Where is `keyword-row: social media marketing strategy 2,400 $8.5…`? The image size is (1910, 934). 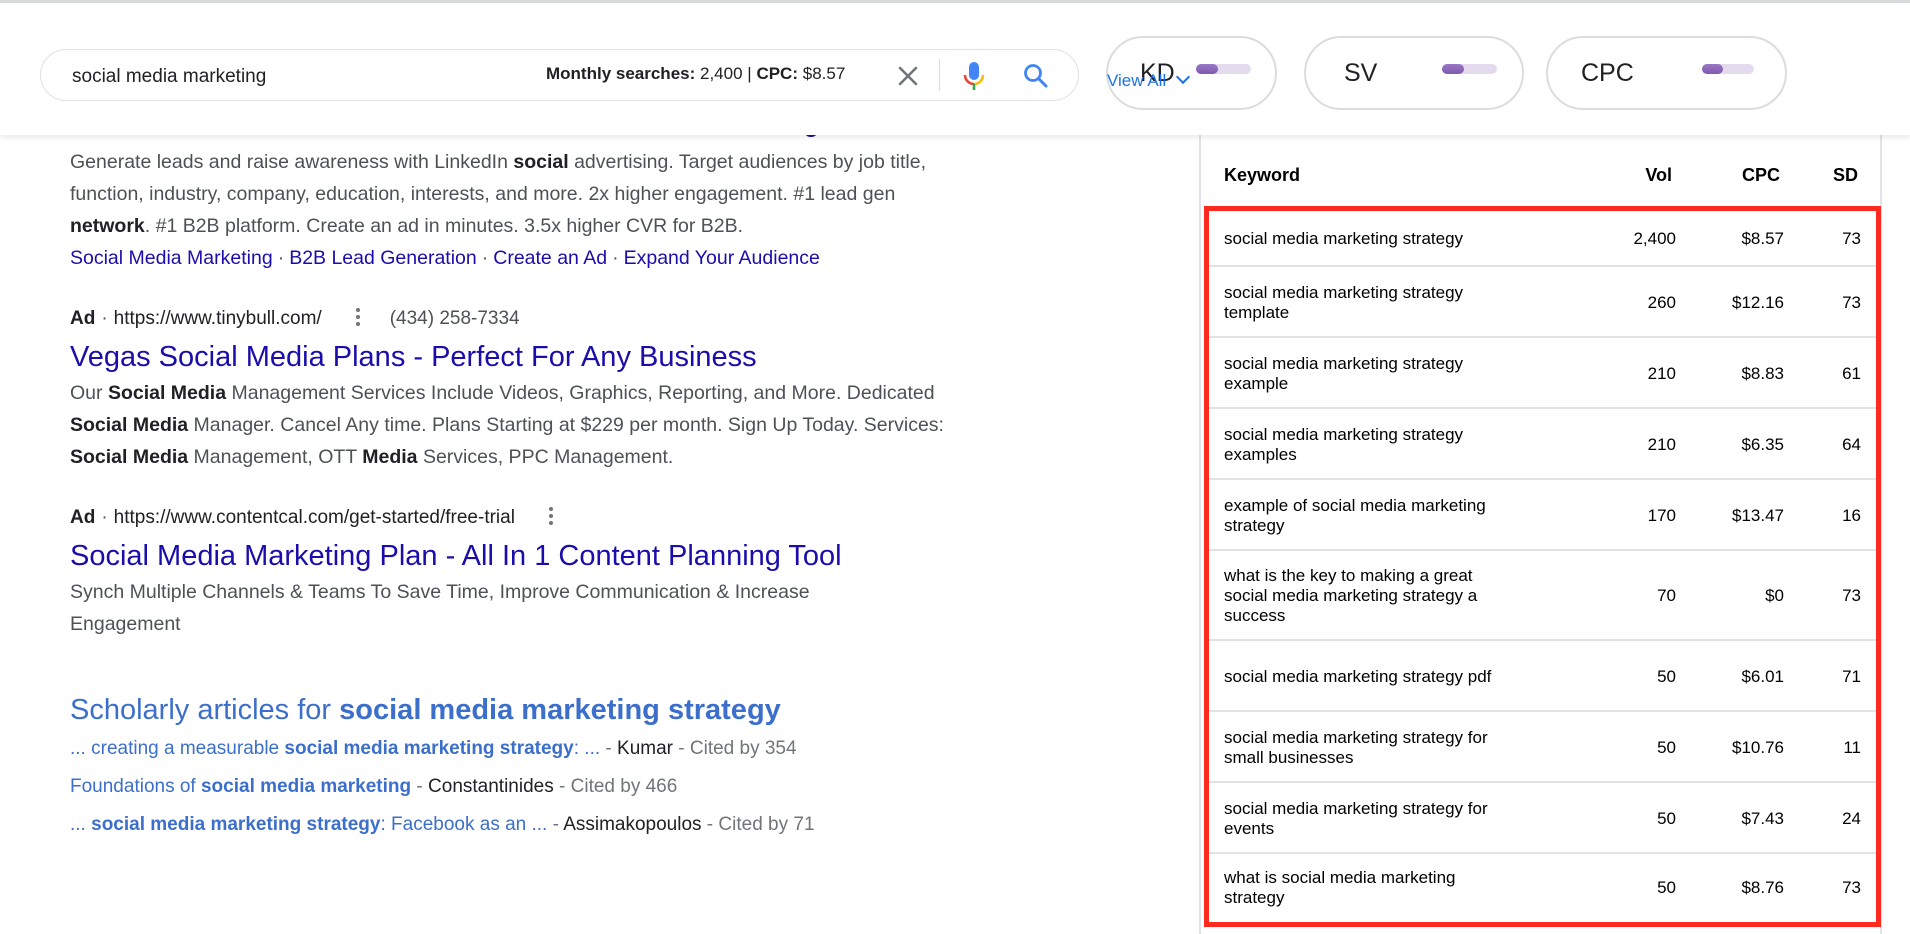
keyword-row: social media marketing strategy 2,400 $8.5… is located at coordinates (1542, 239).